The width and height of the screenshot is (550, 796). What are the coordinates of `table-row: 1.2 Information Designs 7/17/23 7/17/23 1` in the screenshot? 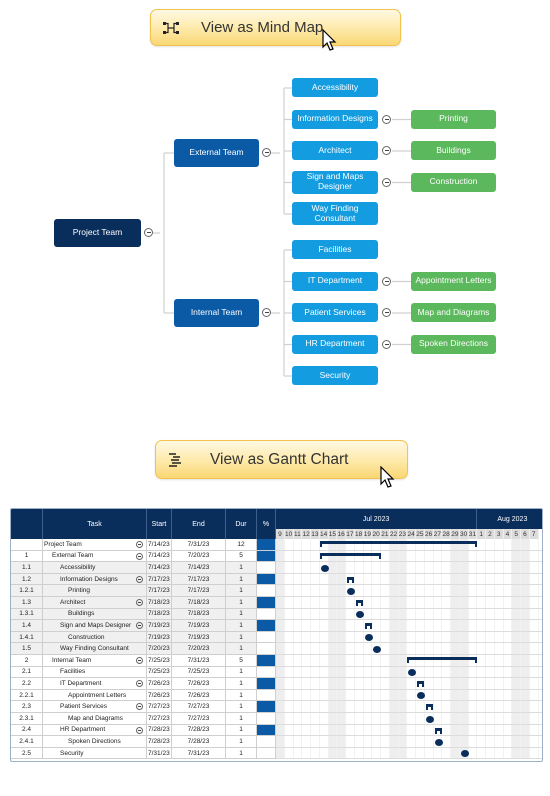 It's located at (143, 579).